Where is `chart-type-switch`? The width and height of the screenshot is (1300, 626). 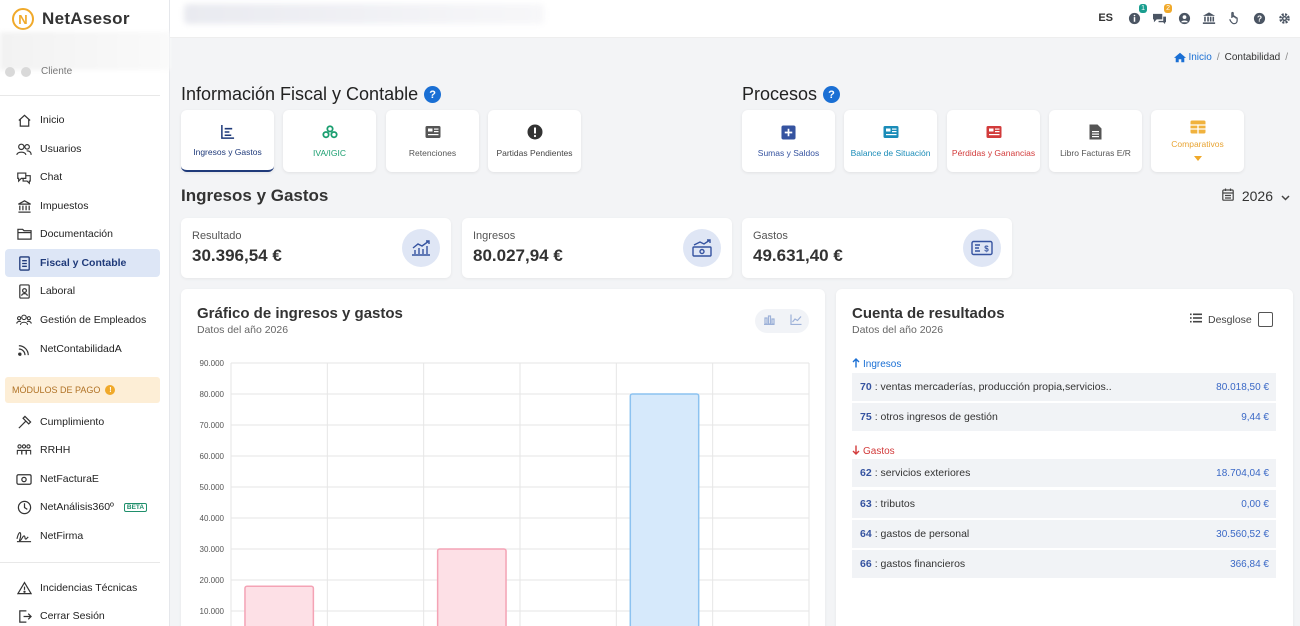
chart-type-switch is located at coordinates (782, 321).